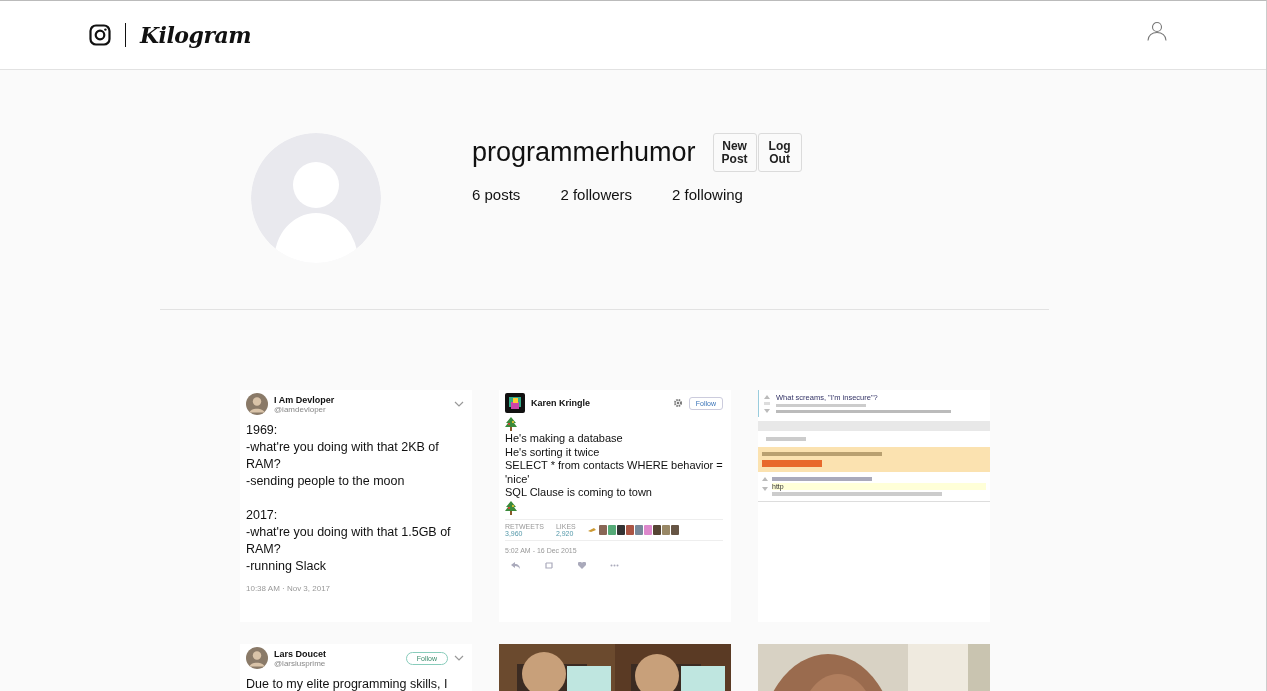  Describe the element at coordinates (262, 430) in the screenshot. I see `tweet-text: 1969:` at that location.